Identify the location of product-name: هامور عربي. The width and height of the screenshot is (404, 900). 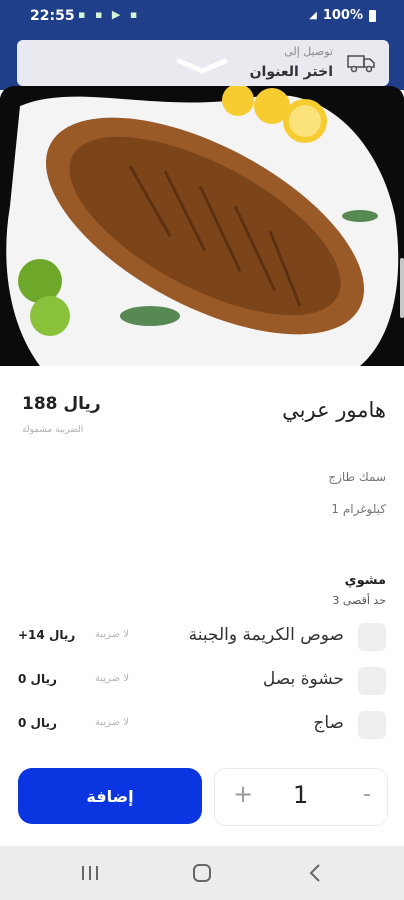
(334, 410).